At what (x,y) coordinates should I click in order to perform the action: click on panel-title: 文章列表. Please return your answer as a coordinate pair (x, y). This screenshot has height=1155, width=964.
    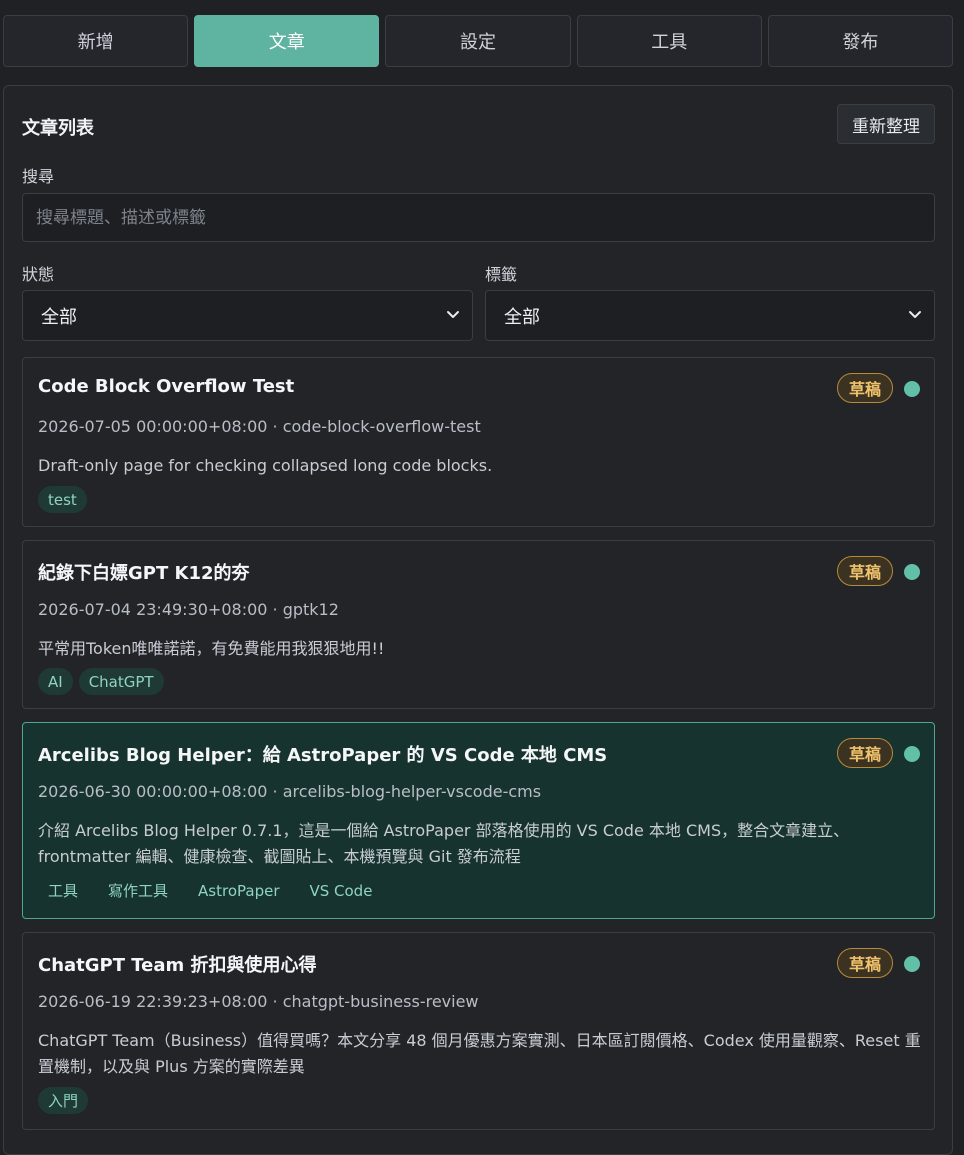
    Looking at the image, I should click on (58, 128).